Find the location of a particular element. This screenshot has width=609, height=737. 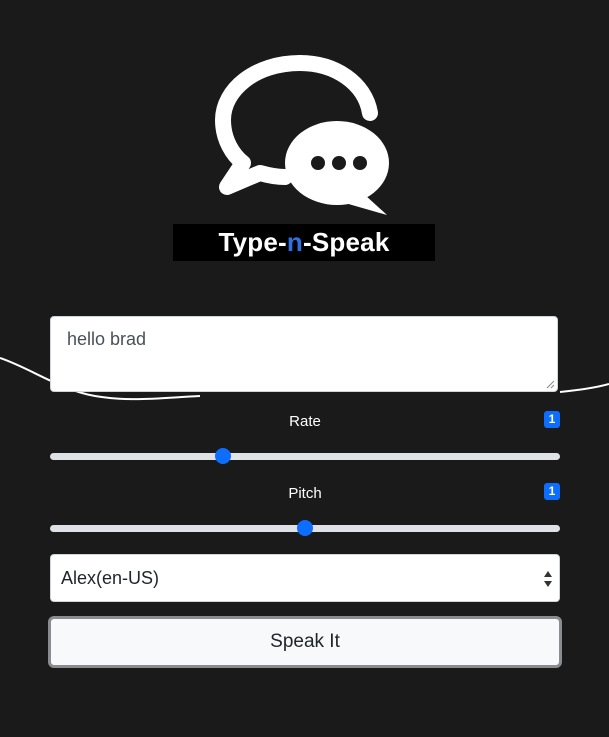

brand-title: Type-n-Speak is located at coordinates (304, 242).